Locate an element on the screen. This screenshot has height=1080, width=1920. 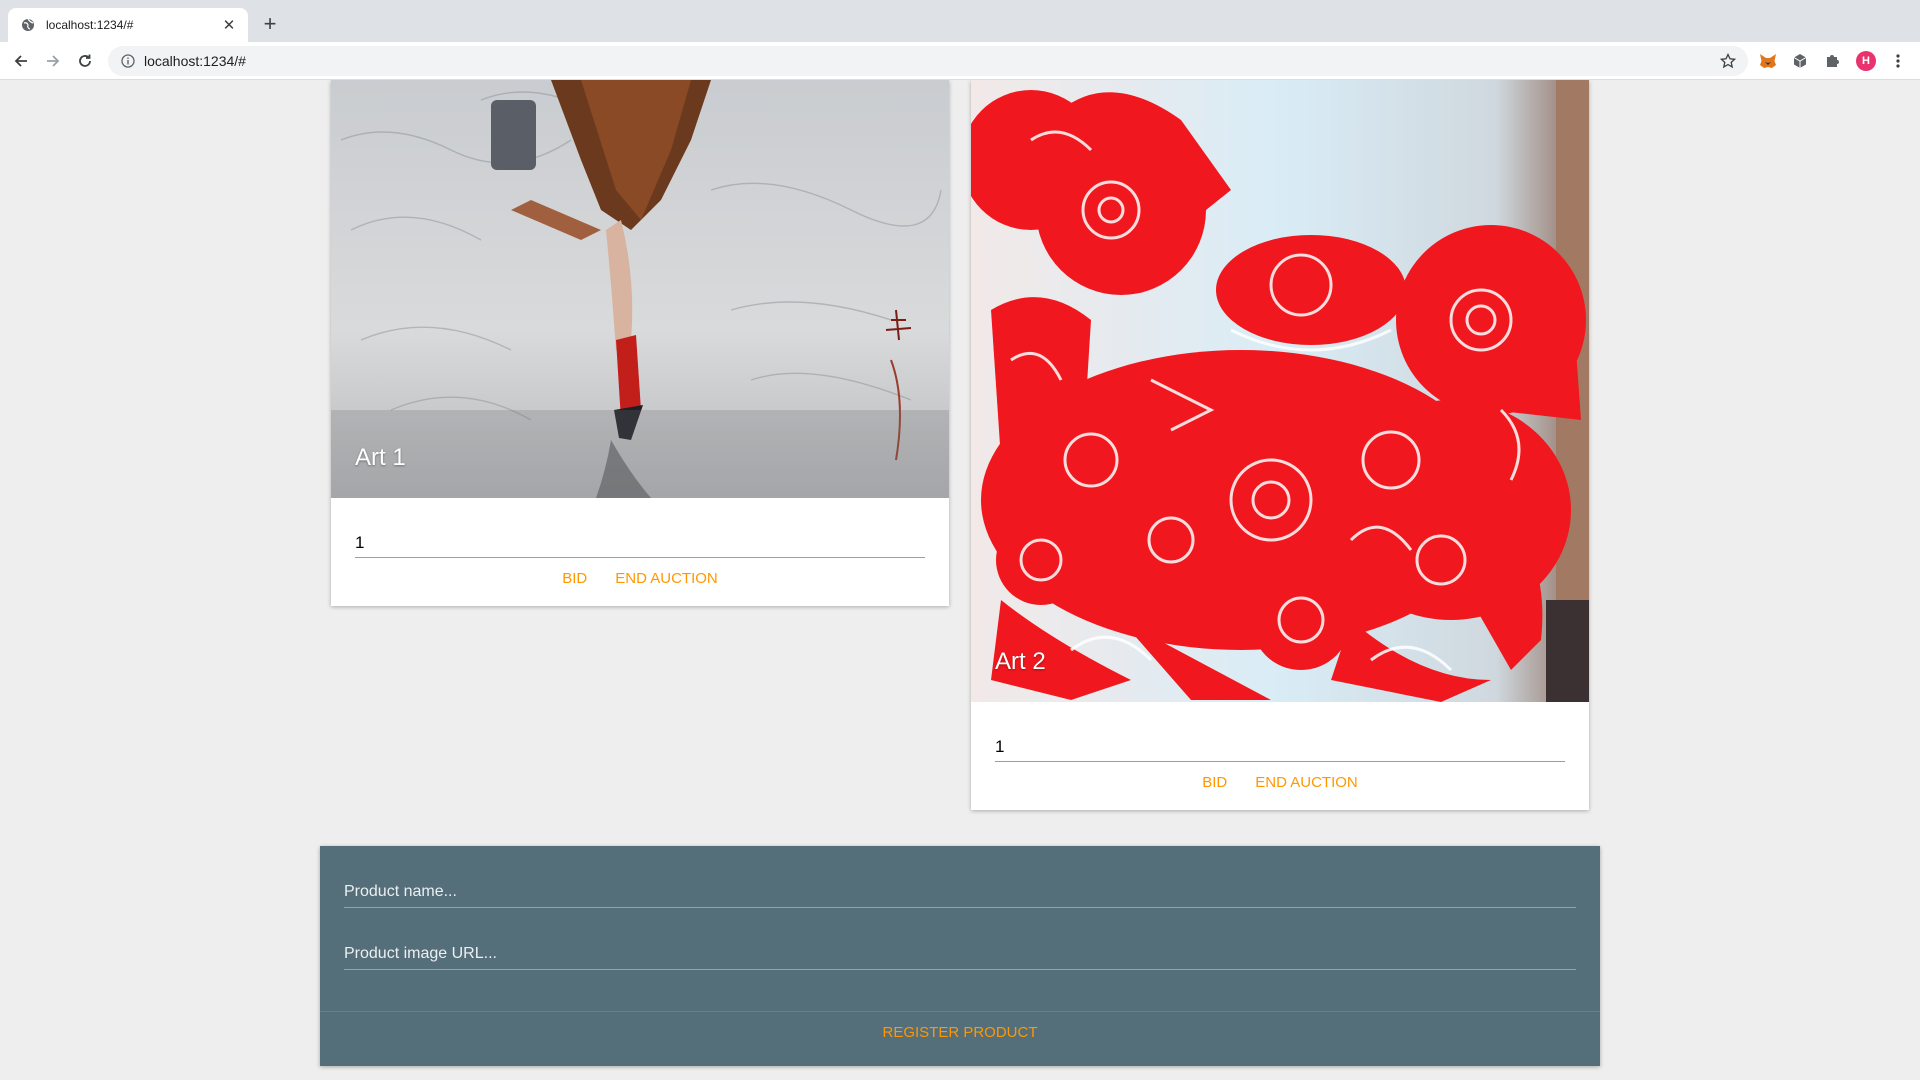
browser-toolbar: localhost:1234/# H is located at coordinates (960, 61).